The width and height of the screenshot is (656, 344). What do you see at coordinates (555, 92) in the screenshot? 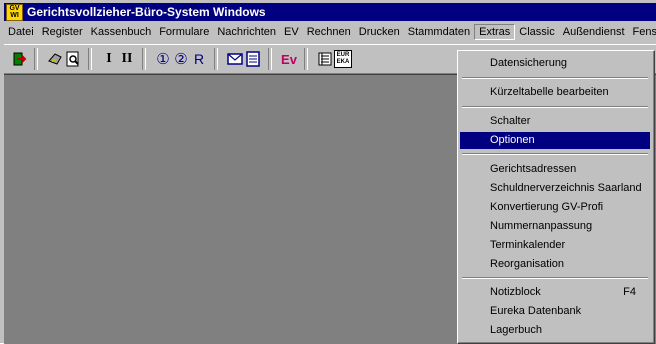
I see `menu-item-kuerzeltabelle: Kürzeltabelle bearbeiten` at bounding box center [555, 92].